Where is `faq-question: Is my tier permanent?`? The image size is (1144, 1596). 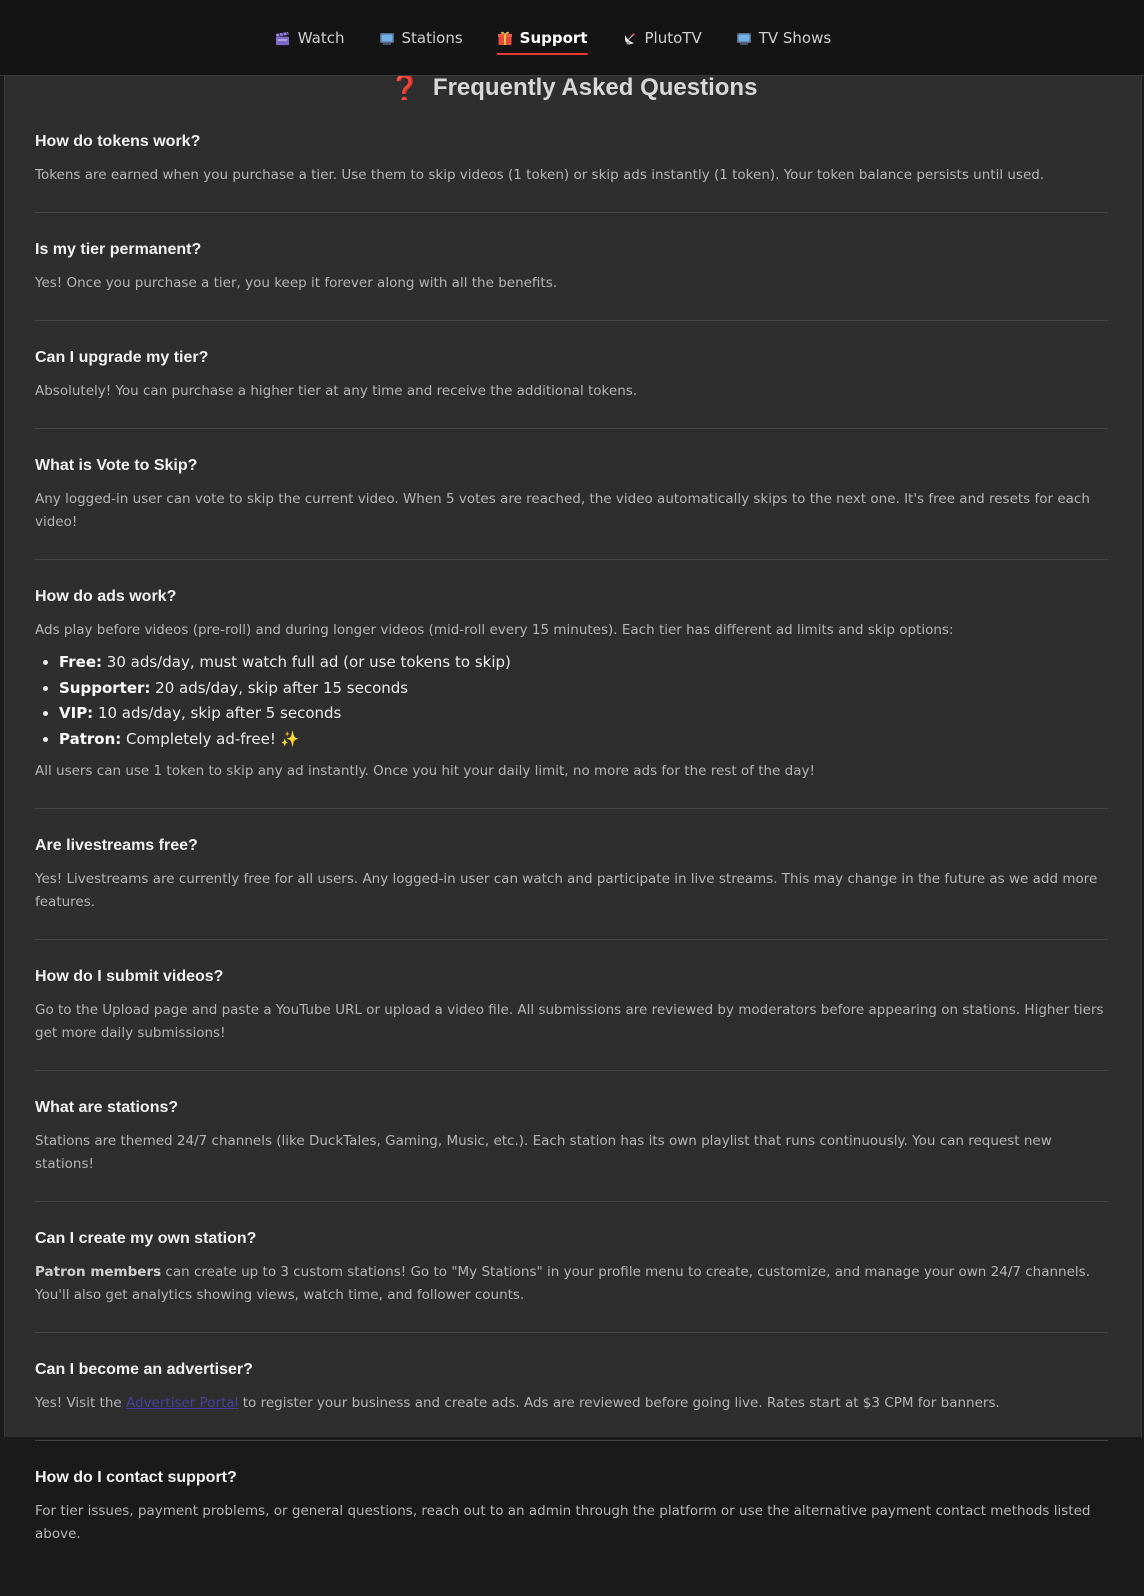 faq-question: Is my tier permanent? is located at coordinates (118, 249).